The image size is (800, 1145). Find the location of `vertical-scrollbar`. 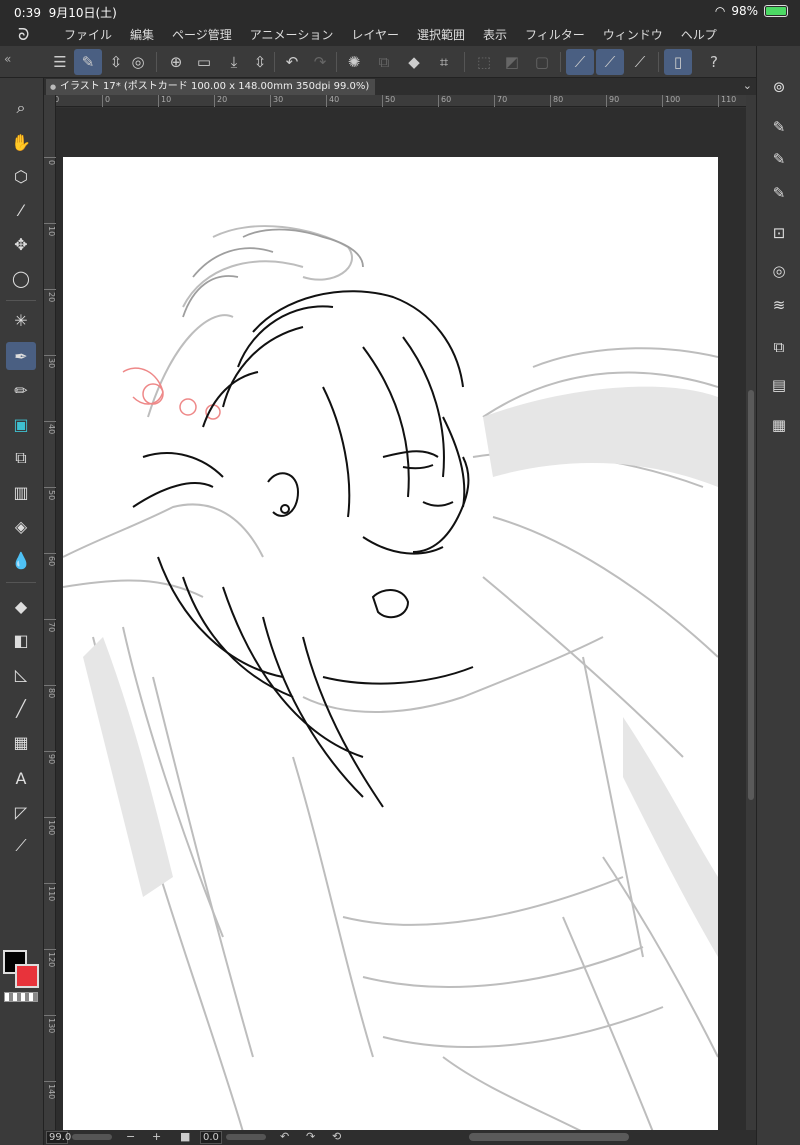

vertical-scrollbar is located at coordinates (751, 612).